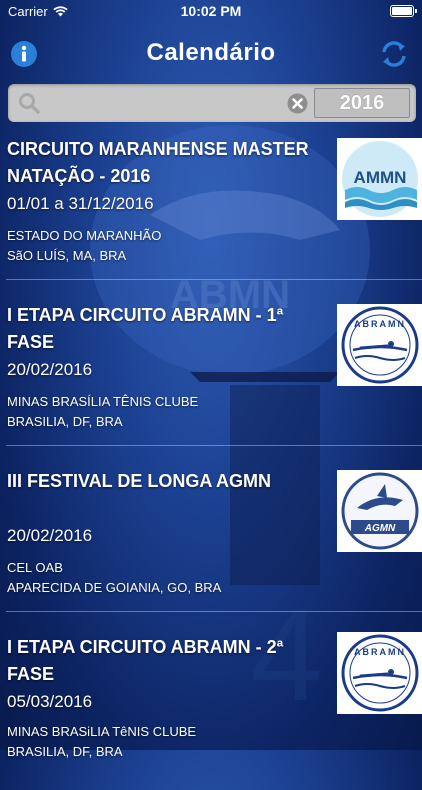  I want to click on ammn-logo-icon: AMMN, so click(380, 179).